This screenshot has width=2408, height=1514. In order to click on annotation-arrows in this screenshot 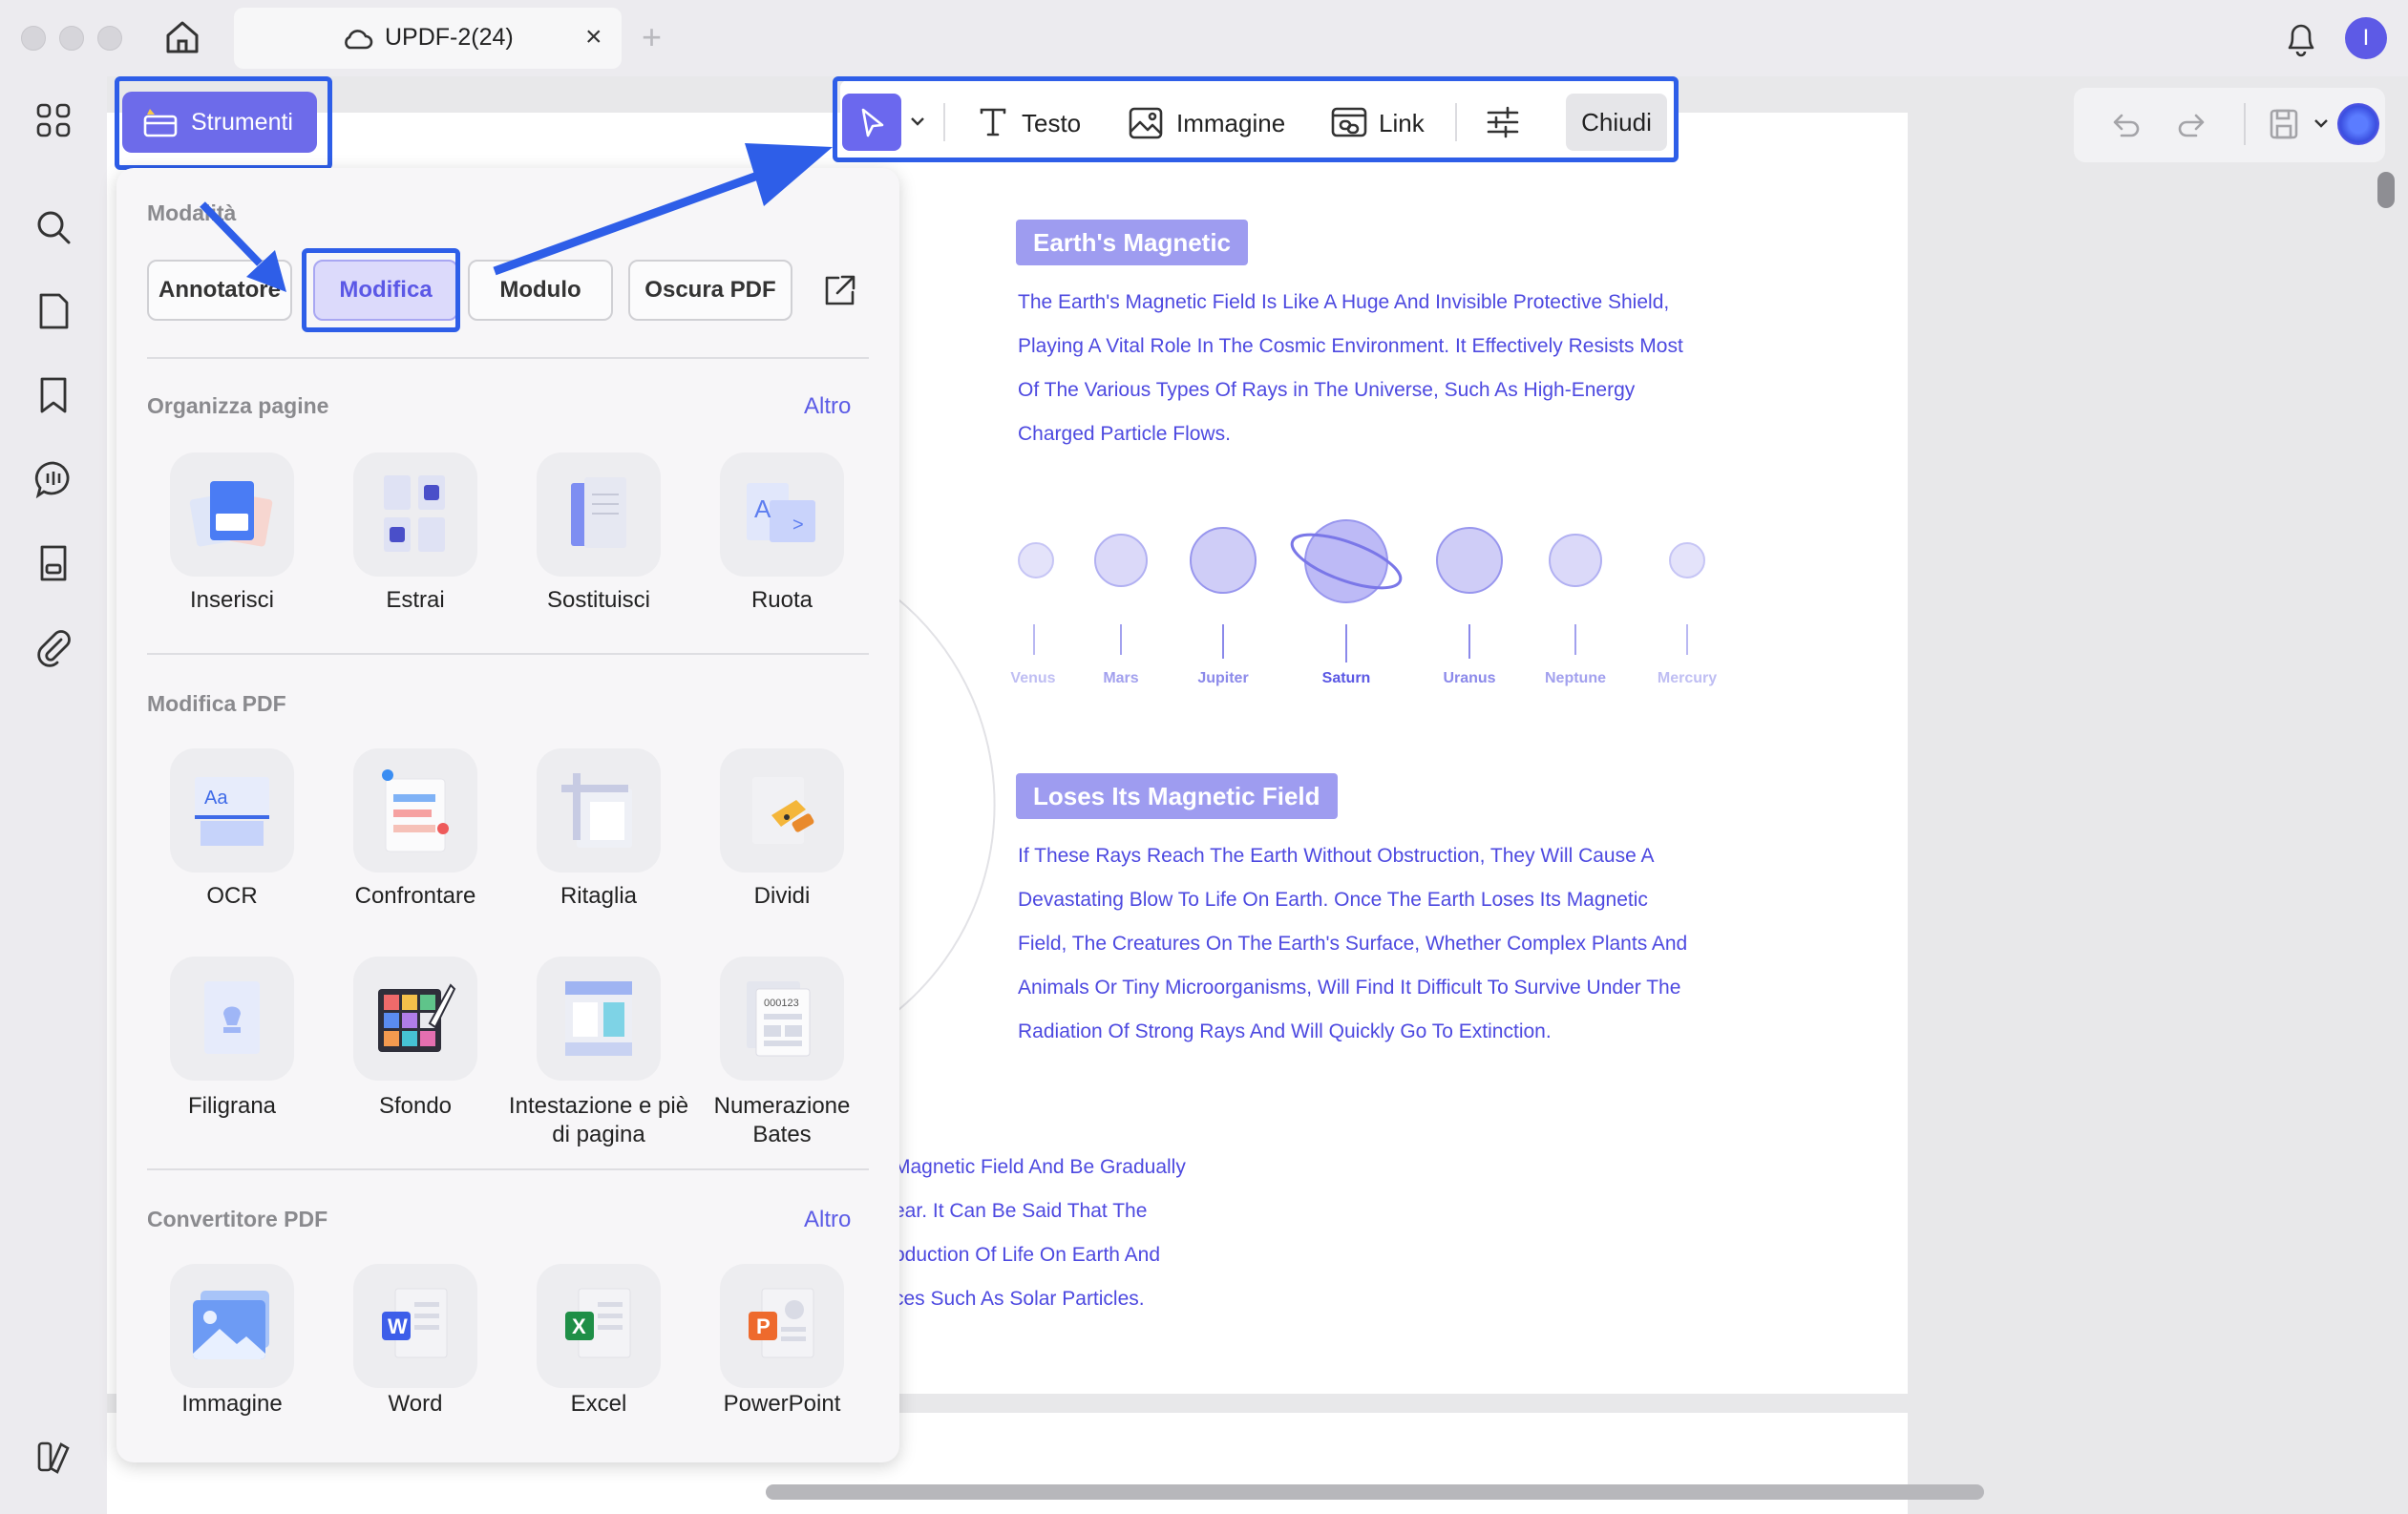, I will do `click(516, 218)`.